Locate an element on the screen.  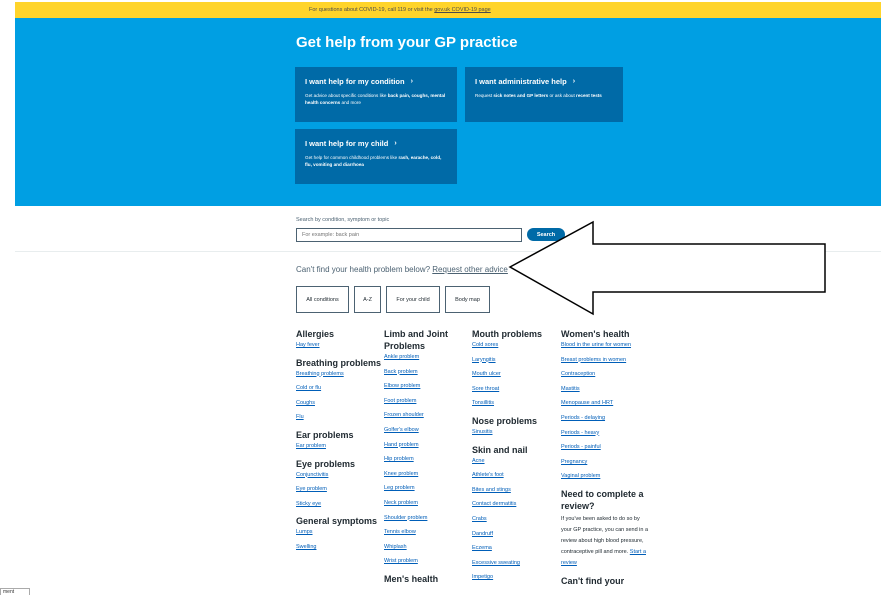
condition-link-whiplash: Whiplash is located at coordinates (428, 547).